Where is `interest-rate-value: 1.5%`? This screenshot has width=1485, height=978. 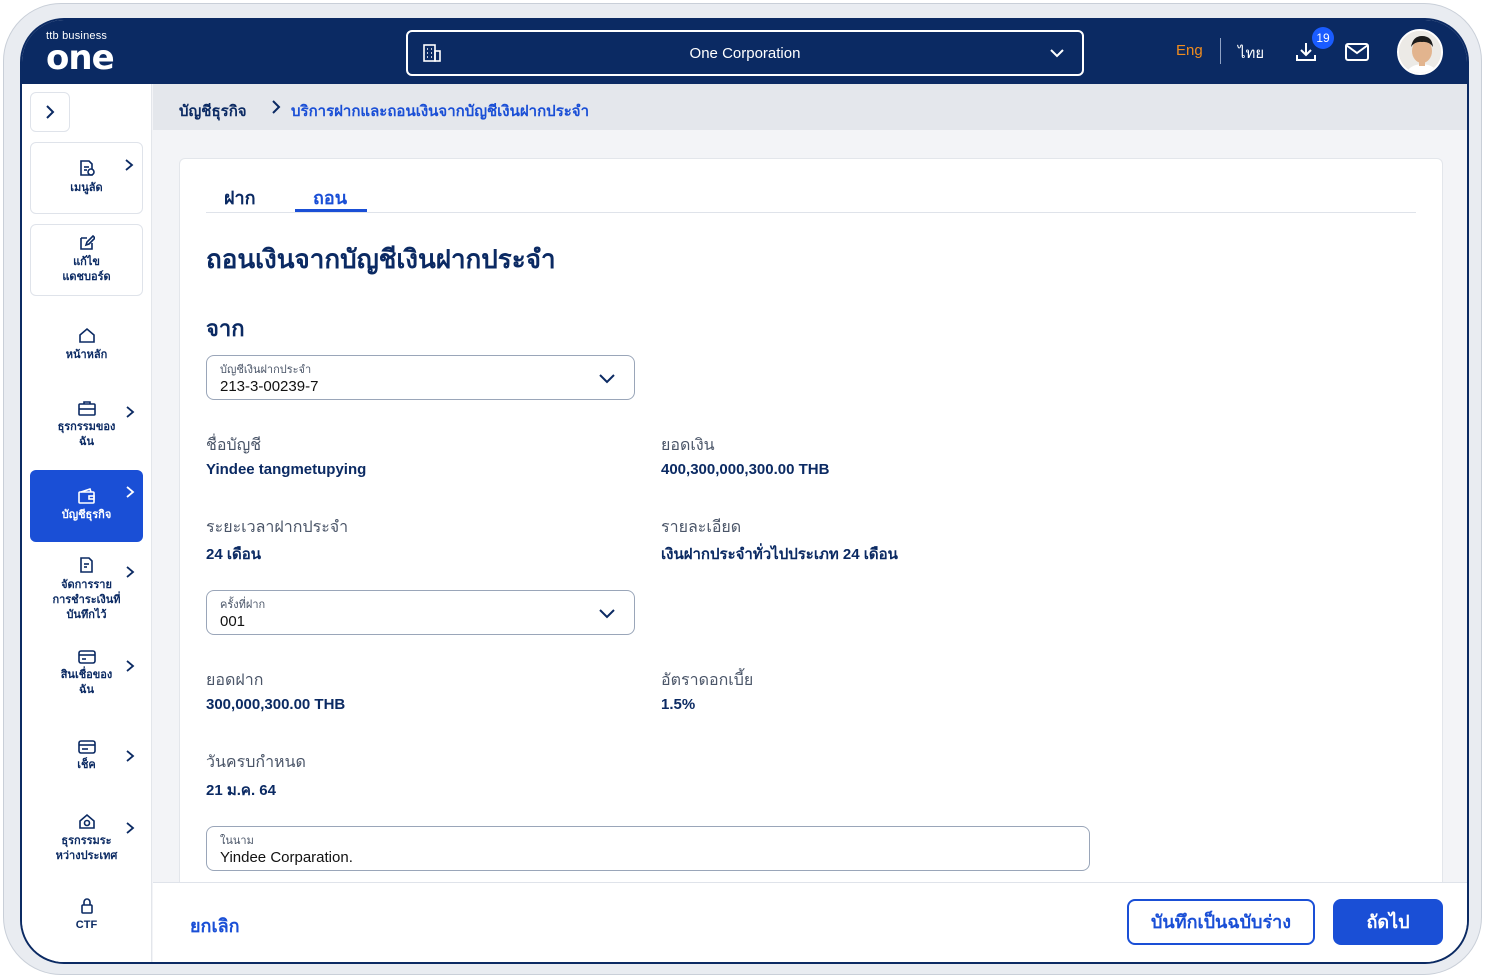
interest-rate-value: 1.5% is located at coordinates (678, 704).